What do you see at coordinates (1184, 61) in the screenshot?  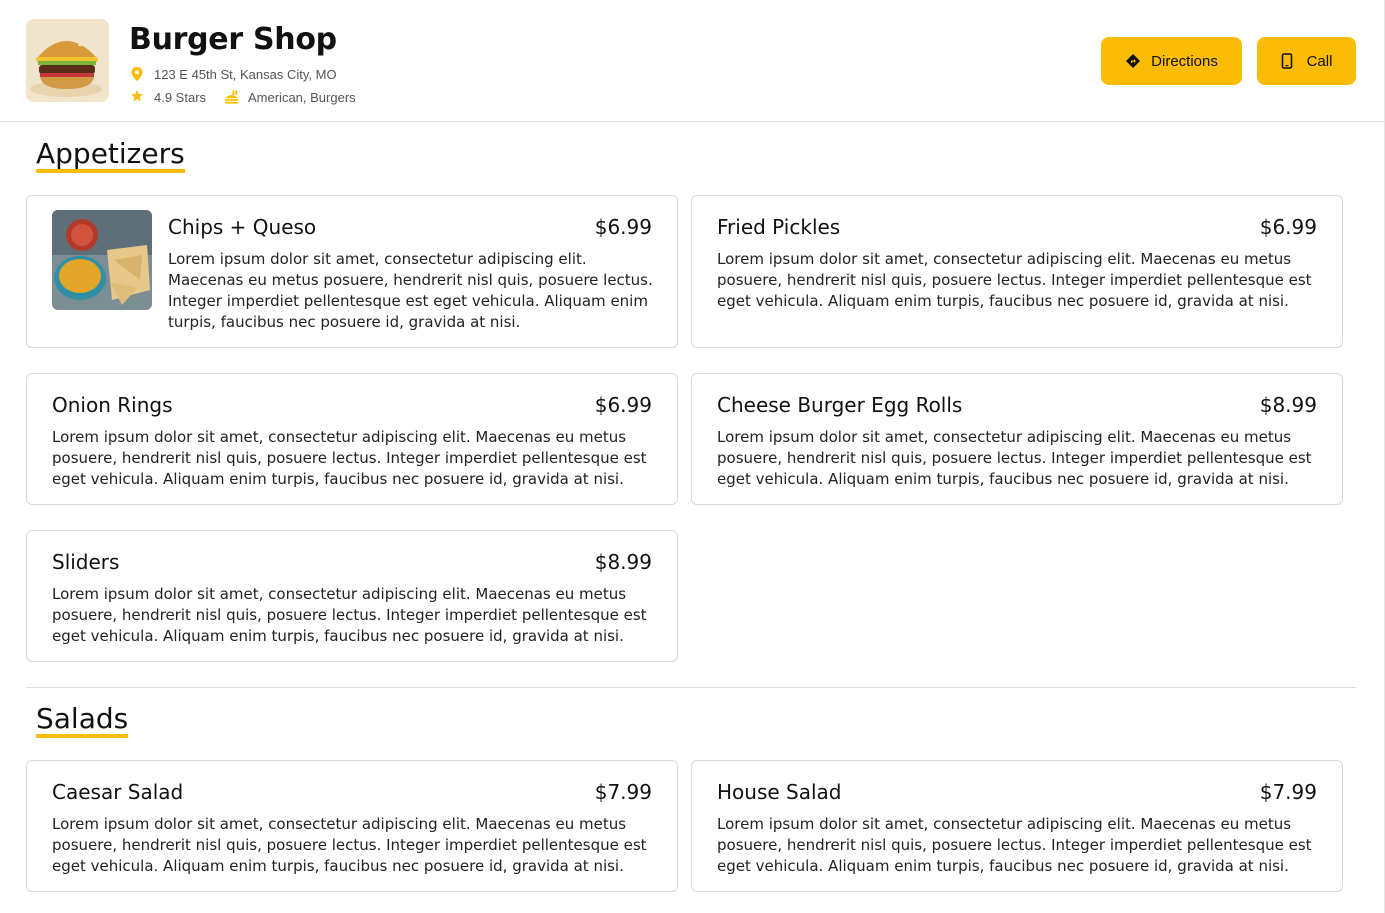 I see `directions-label: Directions` at bounding box center [1184, 61].